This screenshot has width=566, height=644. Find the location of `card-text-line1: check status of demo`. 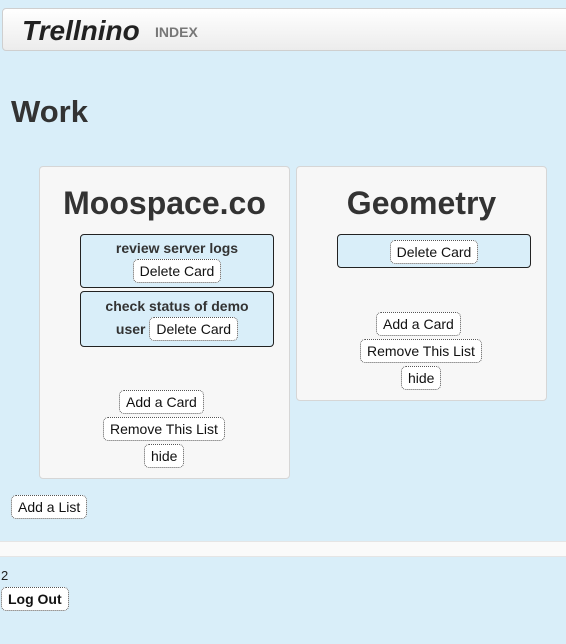

card-text-line1: check status of demo is located at coordinates (177, 306).